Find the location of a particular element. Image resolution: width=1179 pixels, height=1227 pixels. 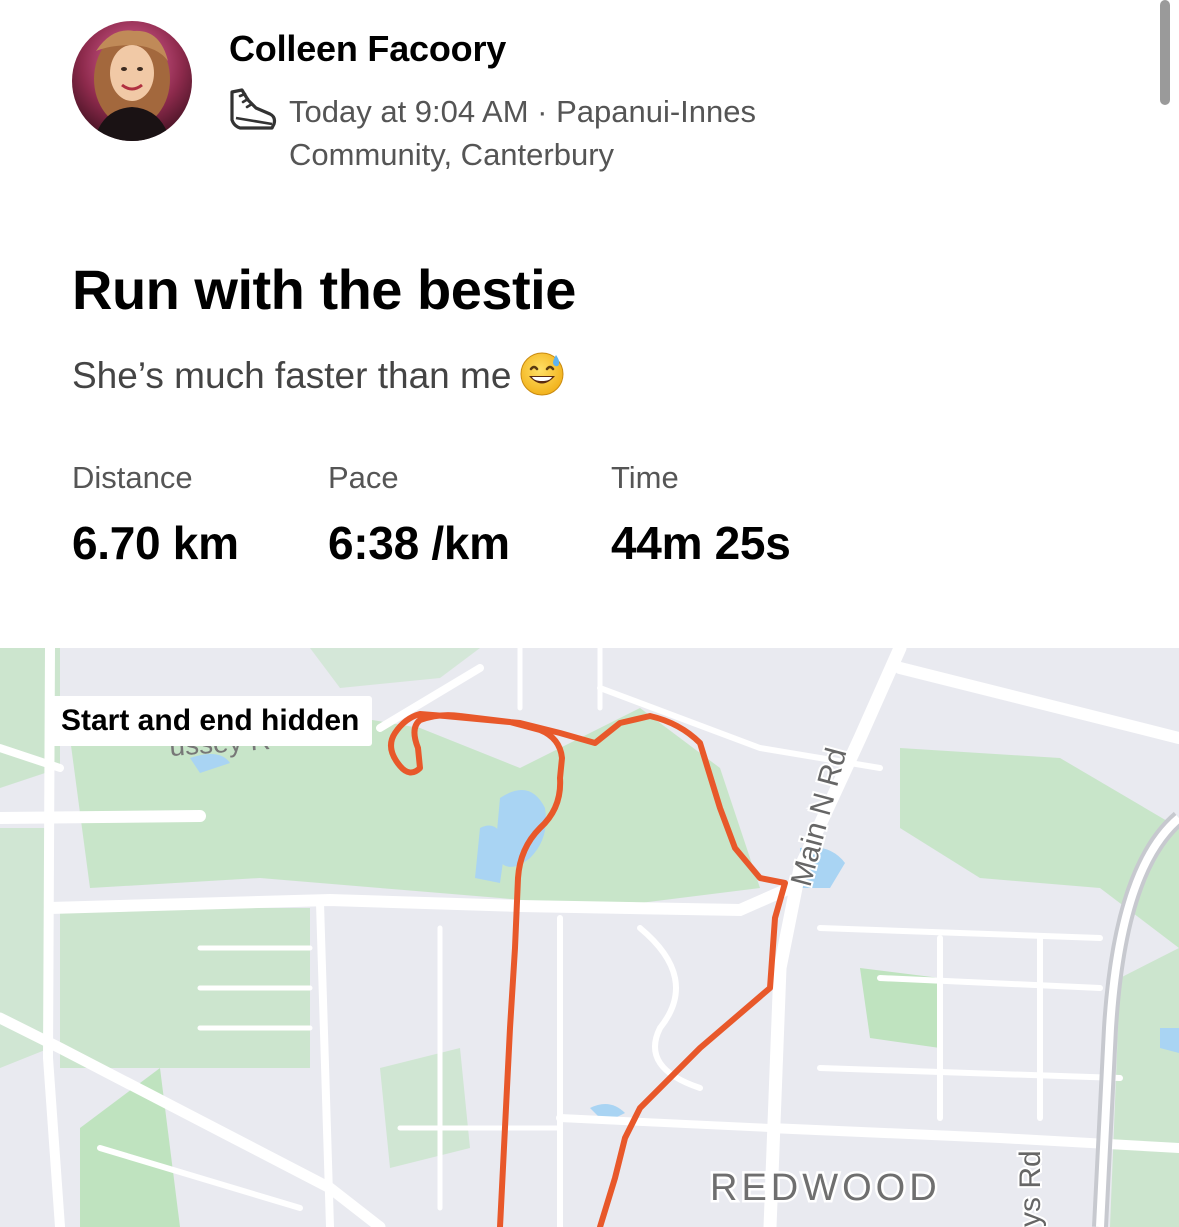

street-label: Main N Rd is located at coordinates (819, 816).